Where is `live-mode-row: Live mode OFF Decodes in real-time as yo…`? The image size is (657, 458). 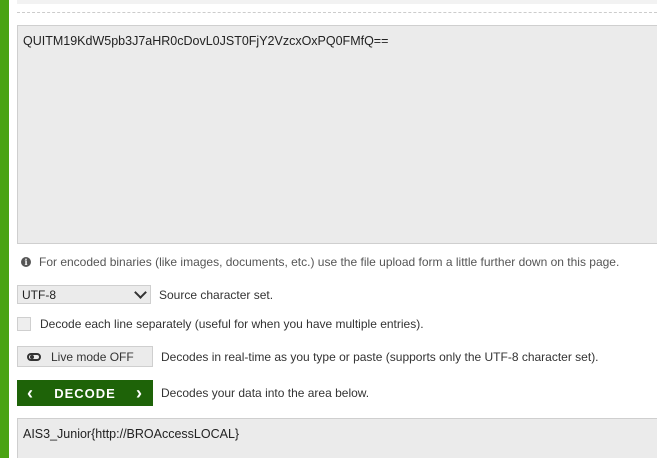
live-mode-row: Live mode OFF Decodes in real-time as yo… is located at coordinates (308, 356).